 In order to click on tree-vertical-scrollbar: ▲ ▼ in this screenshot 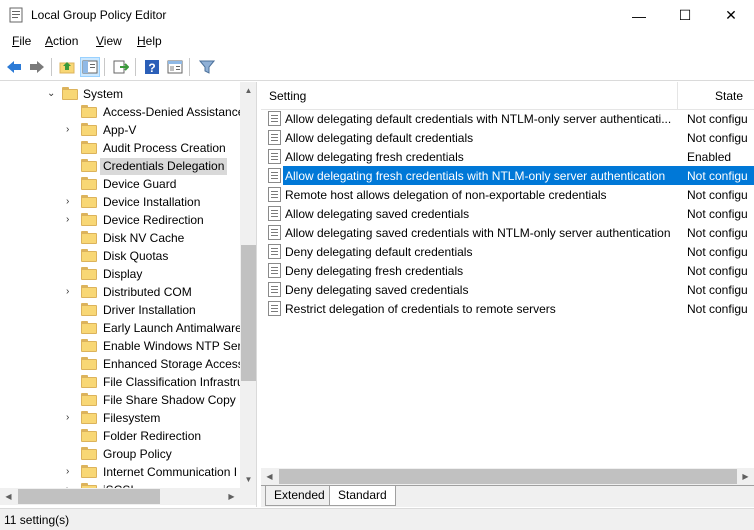, I will do `click(248, 285)`.